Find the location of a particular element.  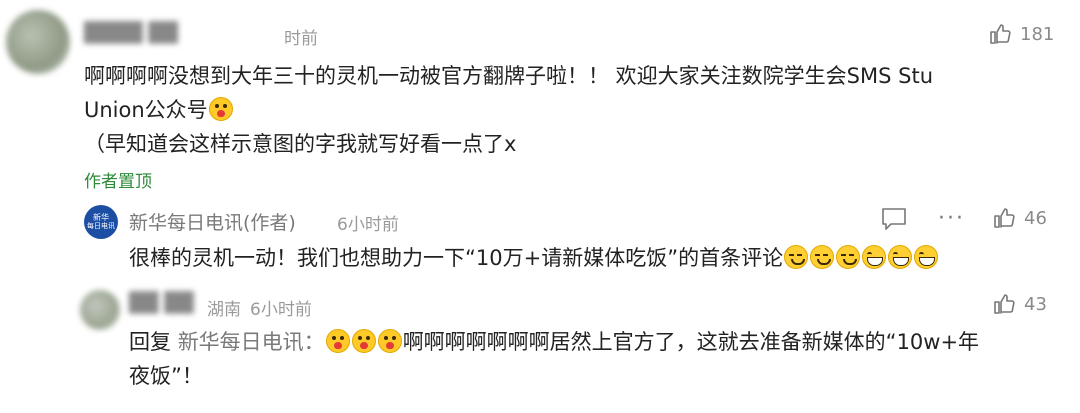

username: ██ ██ is located at coordinates (161, 303).